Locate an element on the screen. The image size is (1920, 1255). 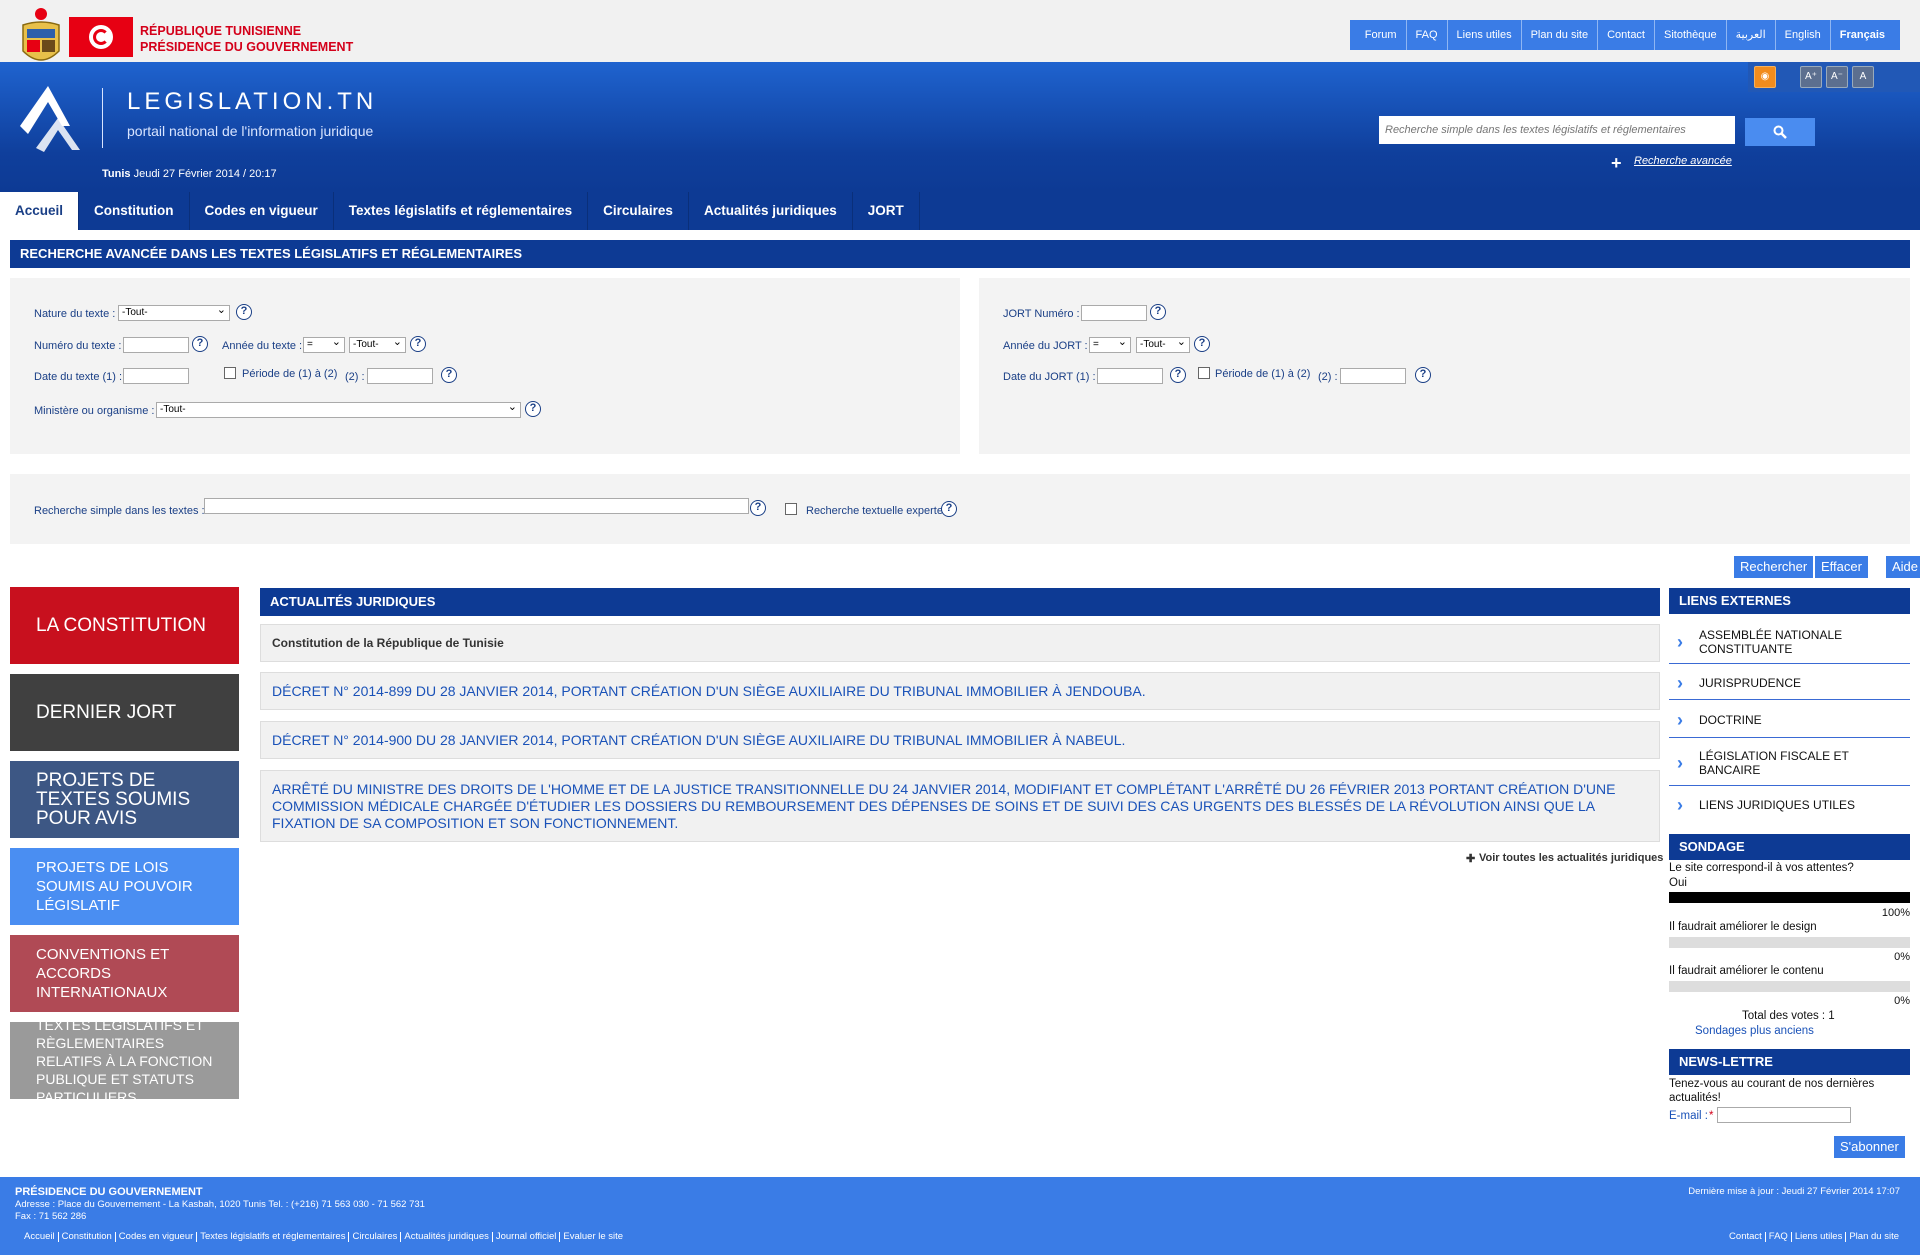
nav-news: Actualités juridiques is located at coordinates (771, 211).